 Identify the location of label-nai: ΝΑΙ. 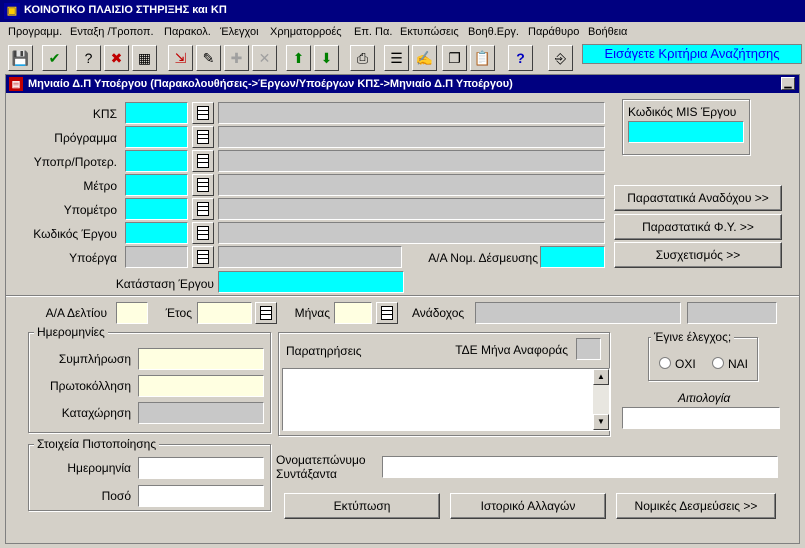
(738, 364).